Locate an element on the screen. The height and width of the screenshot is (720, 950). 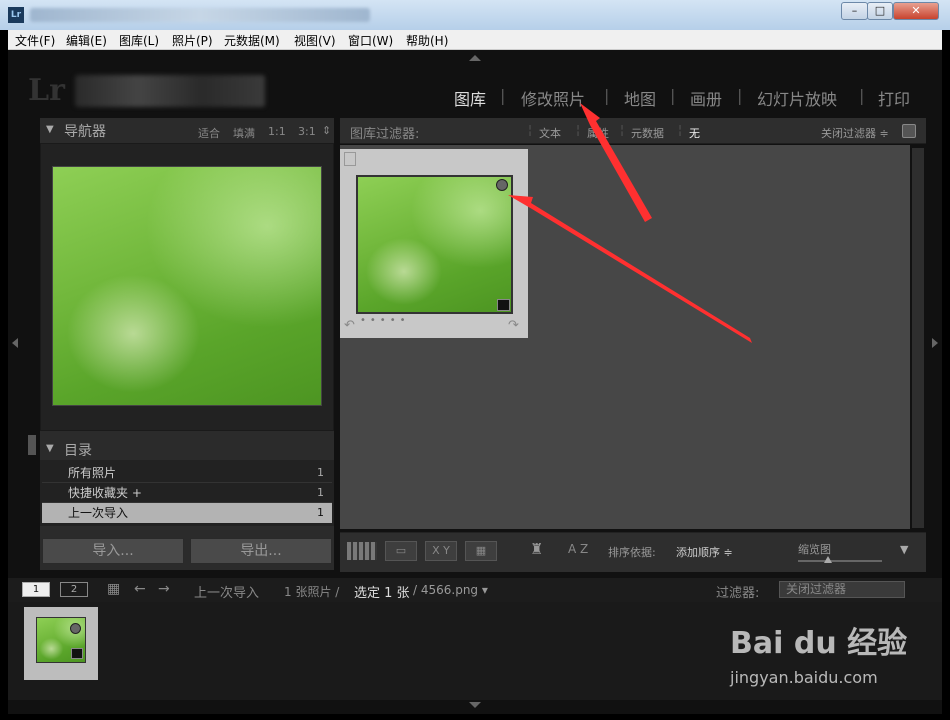
watermark-url: jingyan.baidu.com is located at coordinates (804, 677).